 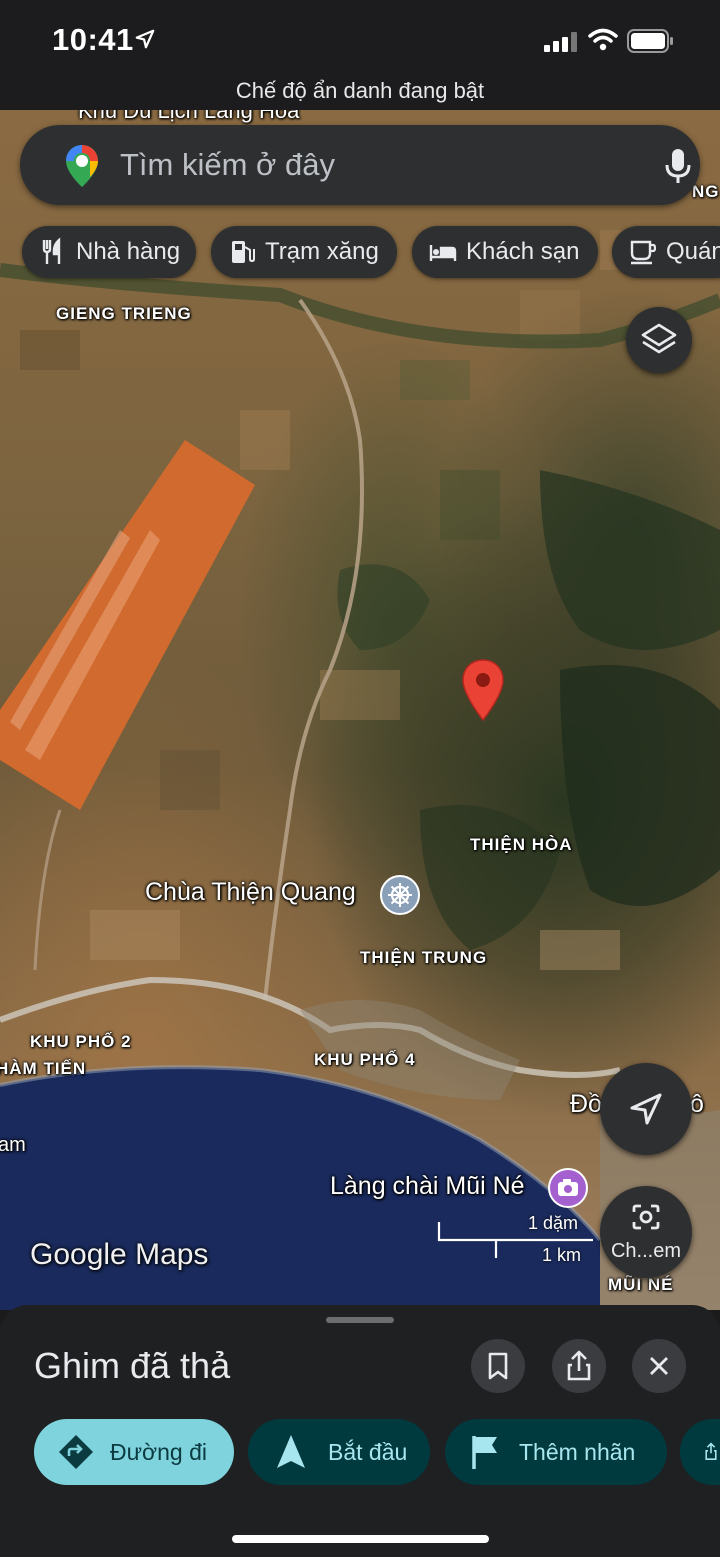 I want to click on start-label: Bắt đầu, so click(x=368, y=1451).